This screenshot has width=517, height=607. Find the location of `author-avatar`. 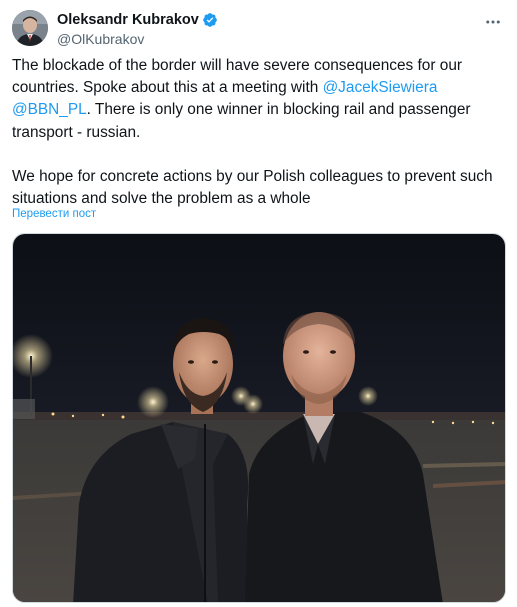

author-avatar is located at coordinates (30, 28).